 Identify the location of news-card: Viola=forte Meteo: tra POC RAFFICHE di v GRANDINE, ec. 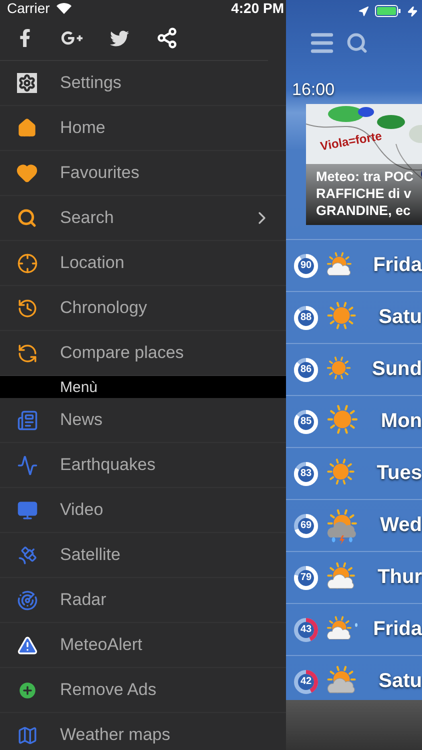
(364, 164).